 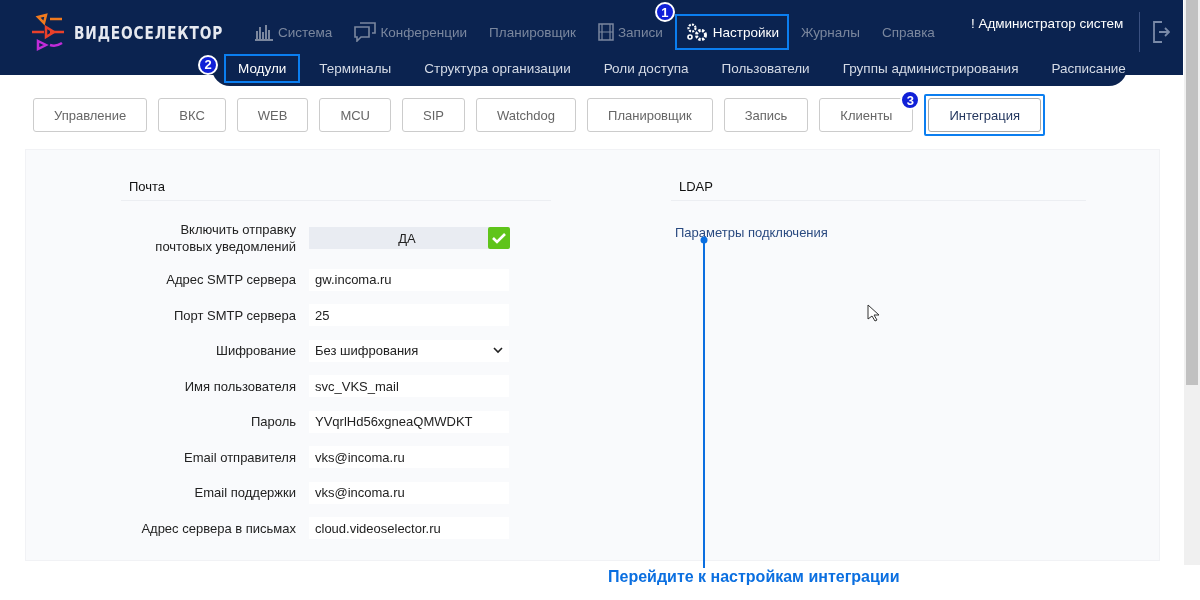 What do you see at coordinates (1088, 68) in the screenshot?
I see `submenu-item: Расписание` at bounding box center [1088, 68].